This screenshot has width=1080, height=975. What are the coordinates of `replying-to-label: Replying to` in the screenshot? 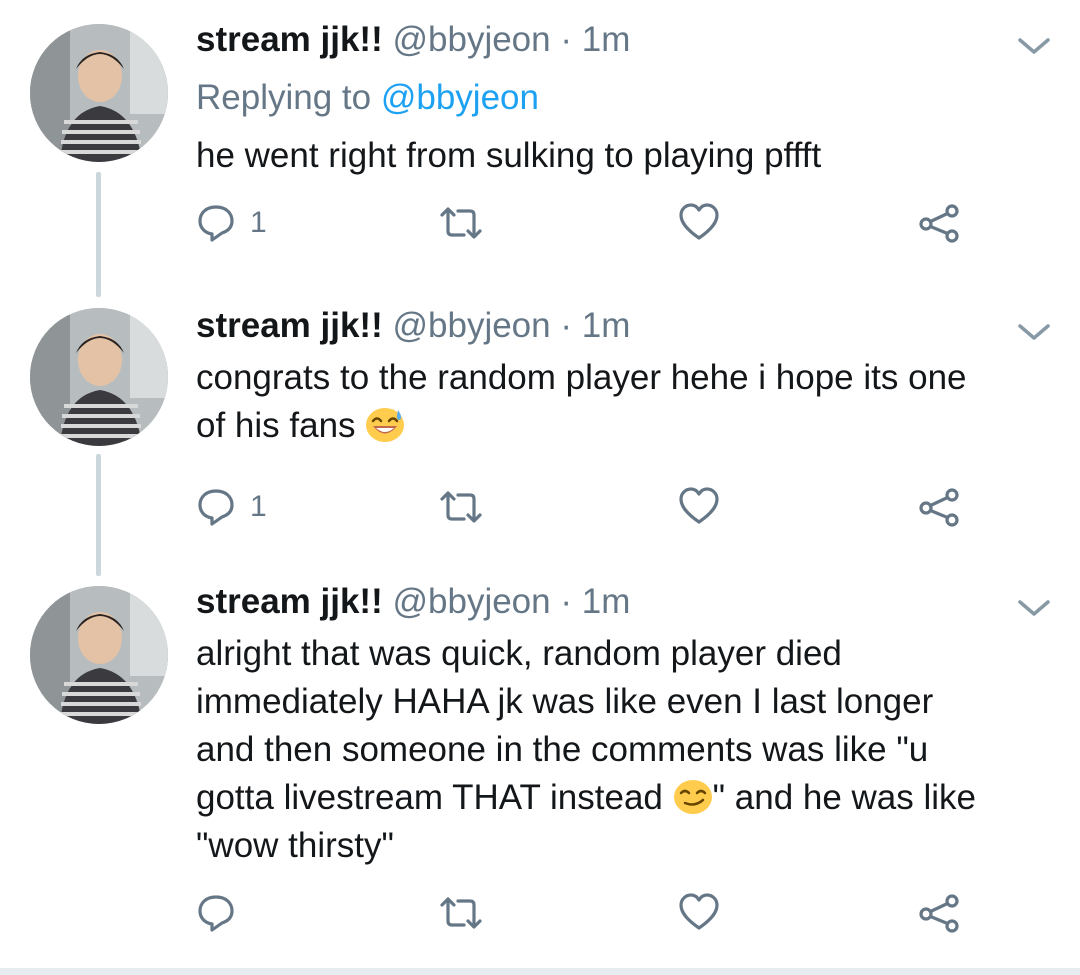 It's located at (288, 97).